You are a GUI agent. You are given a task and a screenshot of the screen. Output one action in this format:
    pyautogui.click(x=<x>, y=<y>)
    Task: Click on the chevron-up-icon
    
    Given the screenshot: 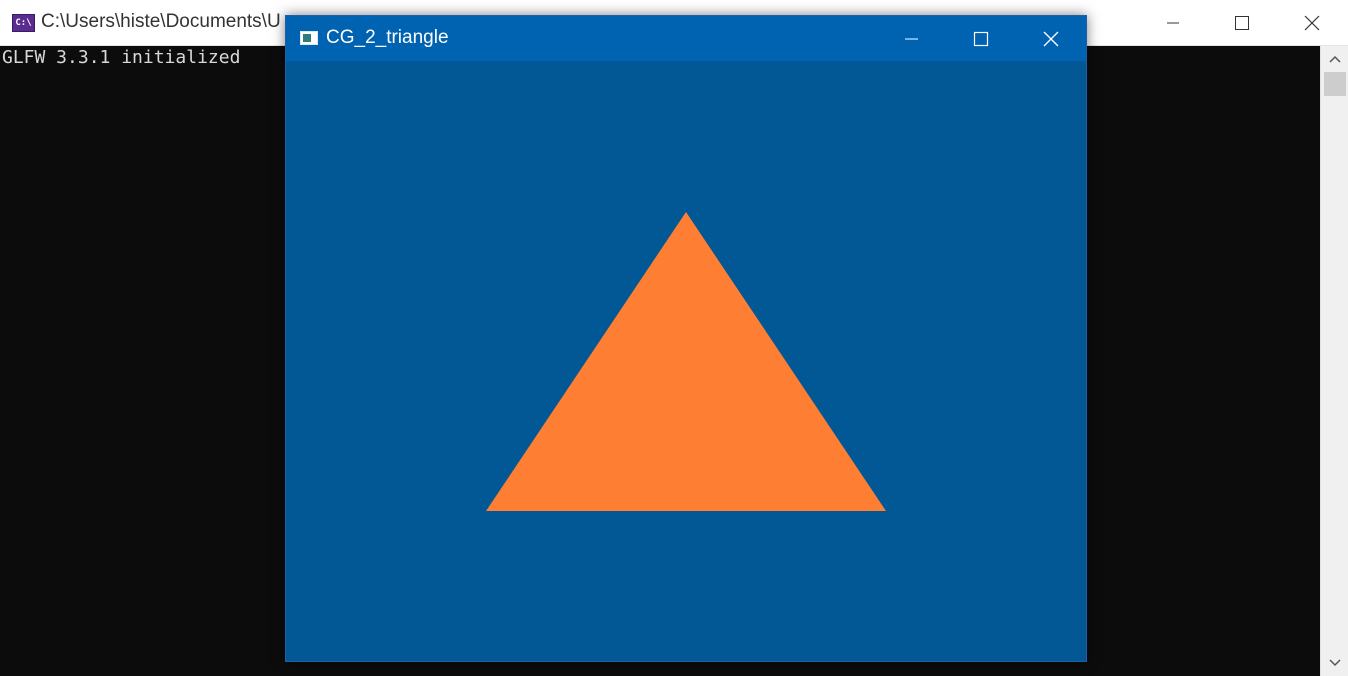 What is the action you would take?
    pyautogui.click(x=1335, y=59)
    